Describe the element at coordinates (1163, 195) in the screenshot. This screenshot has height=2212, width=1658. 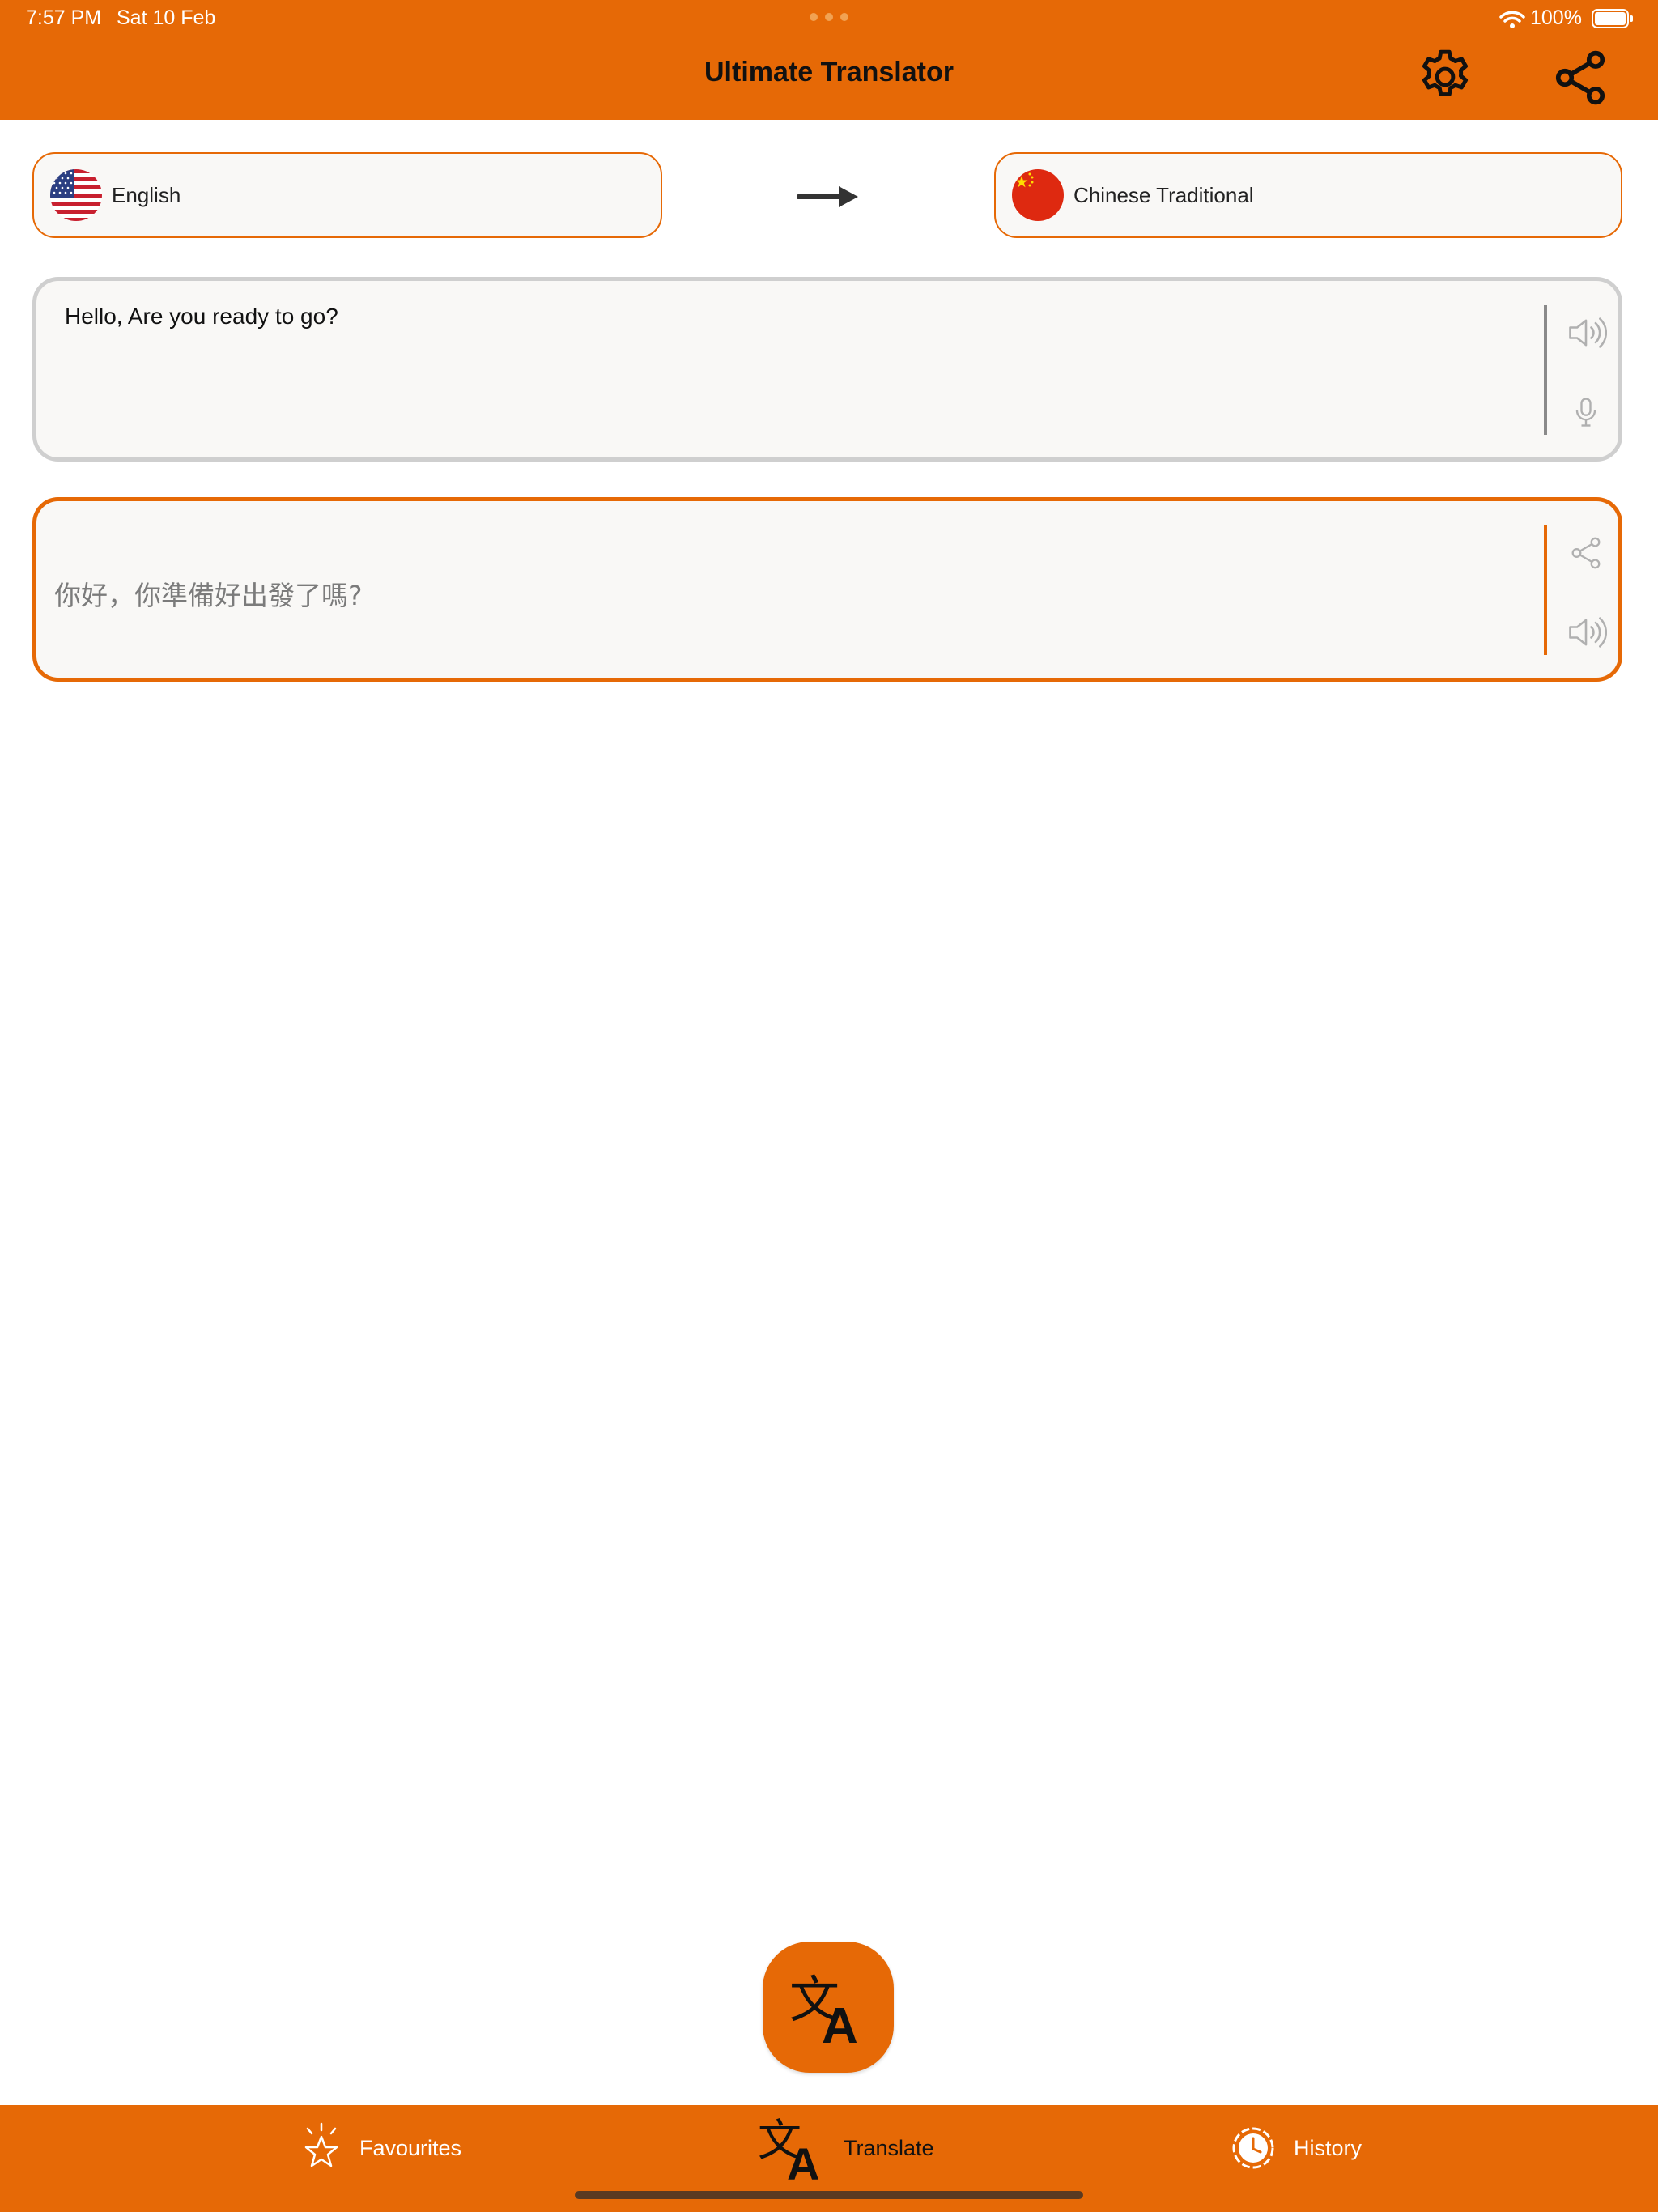
I see `target-language-label: Chinese Traditional` at that location.